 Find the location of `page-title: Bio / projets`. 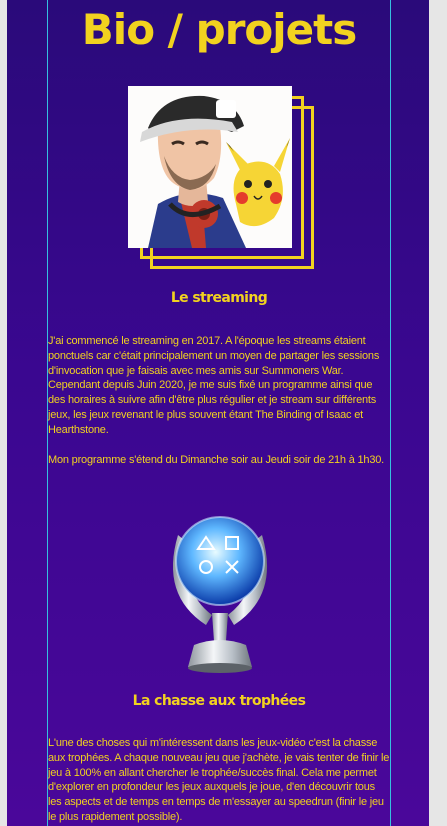

page-title: Bio / projets is located at coordinates (219, 29).